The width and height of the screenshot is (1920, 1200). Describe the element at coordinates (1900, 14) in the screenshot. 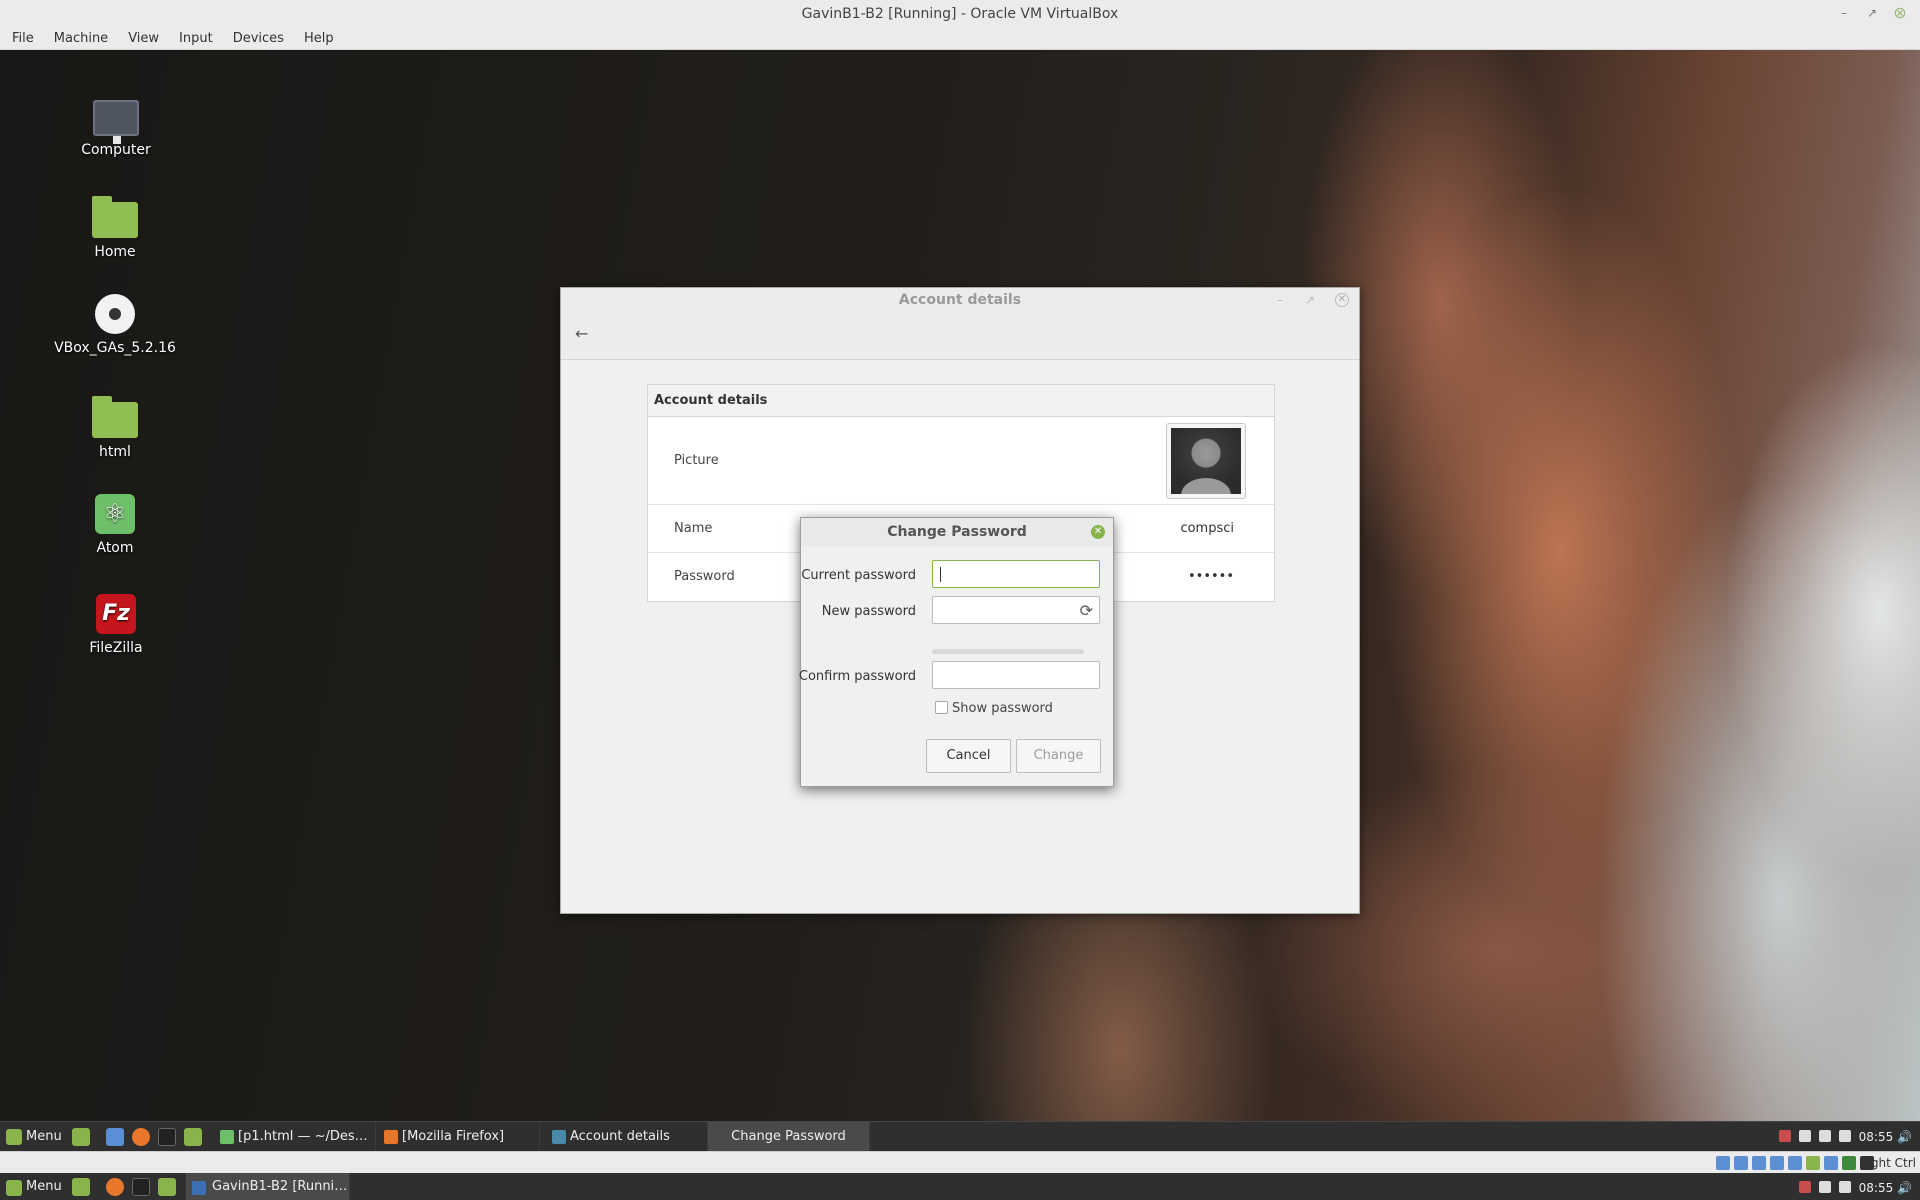

I see `close-icon: ⊗` at that location.